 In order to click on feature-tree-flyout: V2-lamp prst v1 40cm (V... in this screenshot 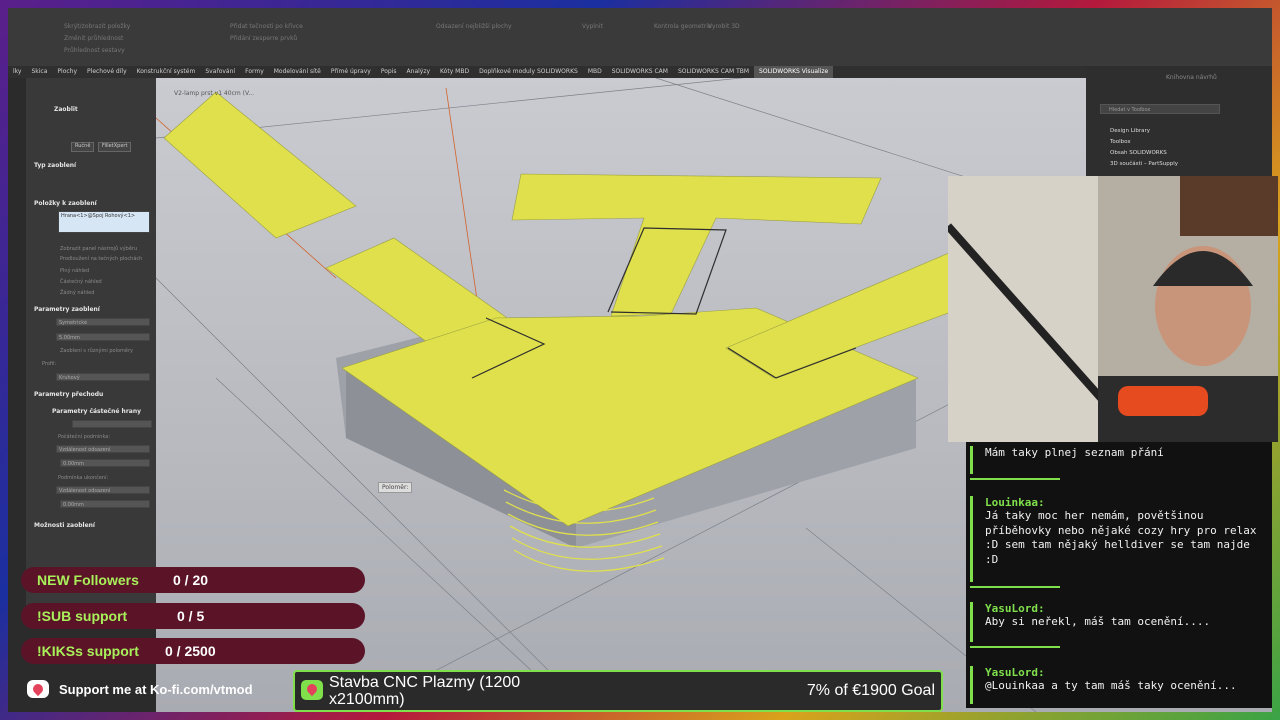, I will do `click(214, 93)`.